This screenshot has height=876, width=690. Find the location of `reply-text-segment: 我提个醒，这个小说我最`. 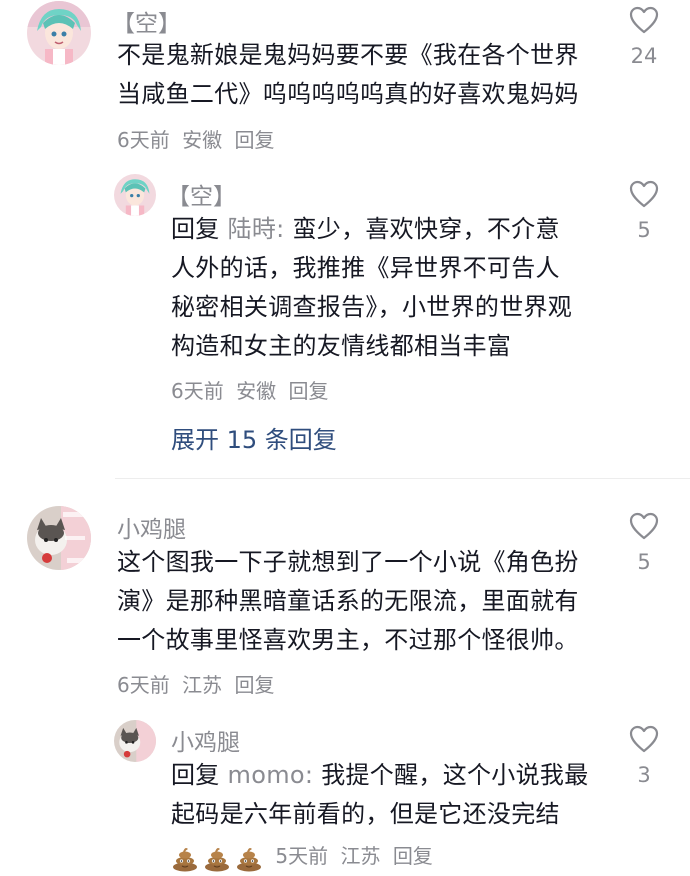

reply-text-segment: 我提个醒，这个小说我最 is located at coordinates (451, 775).